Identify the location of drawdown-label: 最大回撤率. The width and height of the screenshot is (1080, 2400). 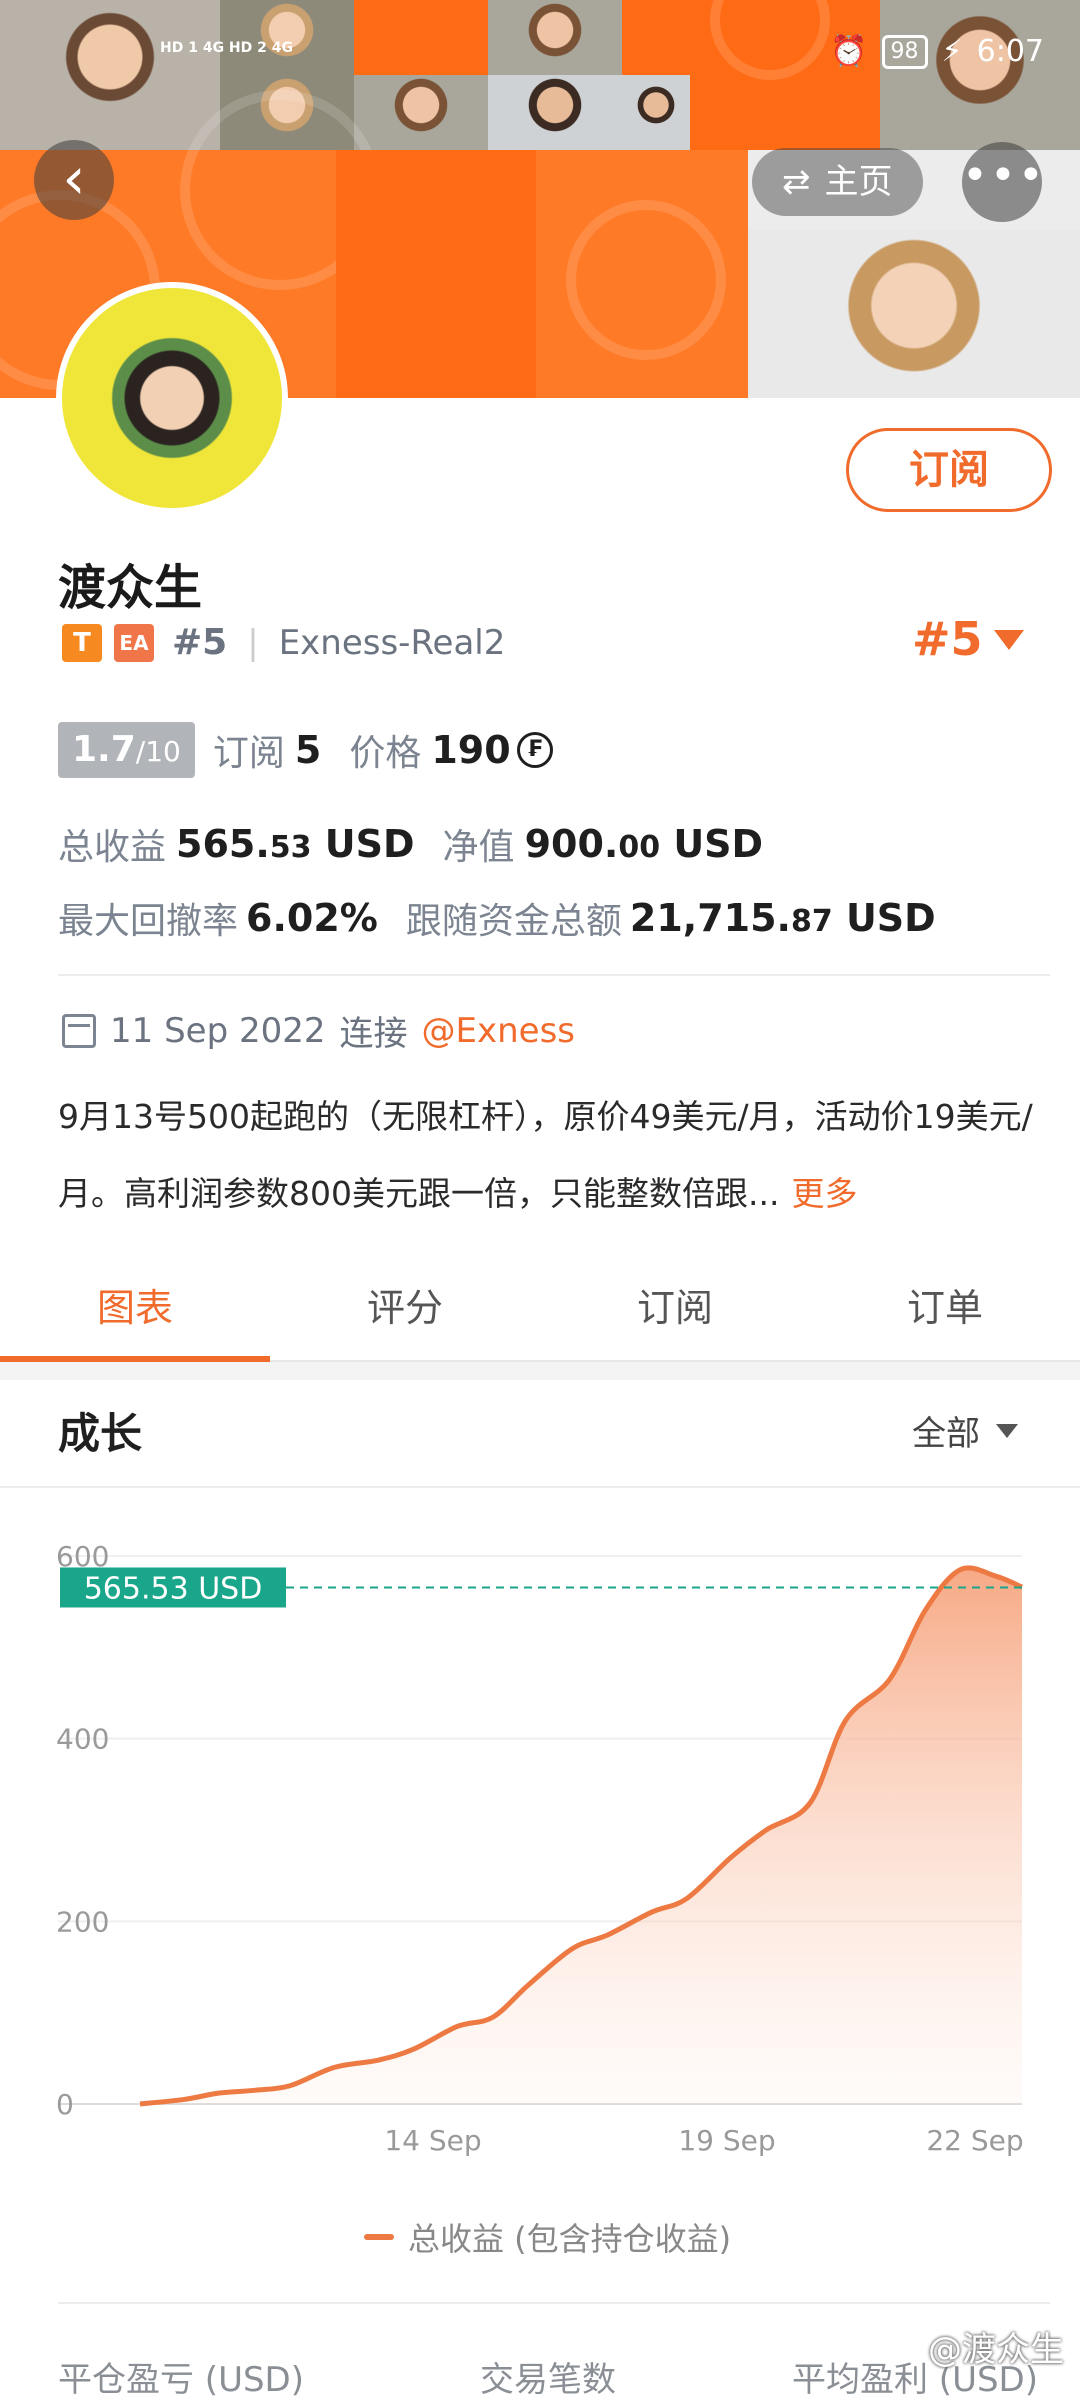
(148, 921).